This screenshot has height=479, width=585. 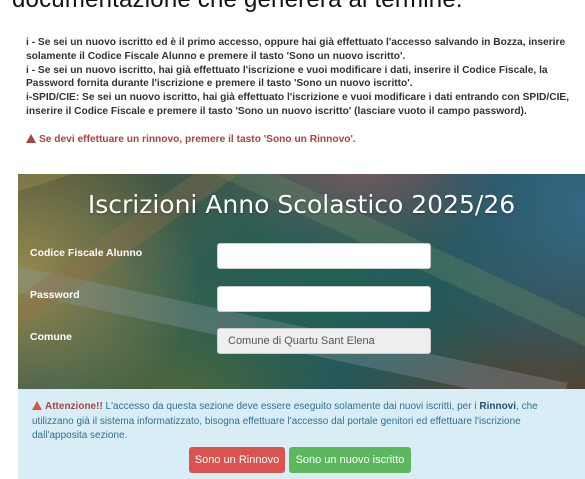 I want to click on top-text: documentazione che genererà al termine., so click(x=237, y=7).